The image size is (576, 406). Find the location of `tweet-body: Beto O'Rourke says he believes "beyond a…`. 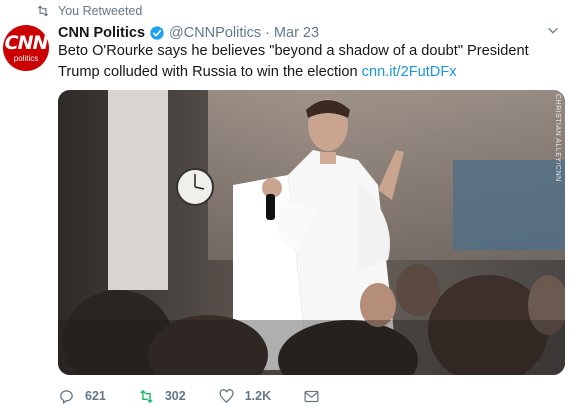

tweet-body: Beto O'Rourke says he believes "beyond a… is located at coordinates (293, 61).